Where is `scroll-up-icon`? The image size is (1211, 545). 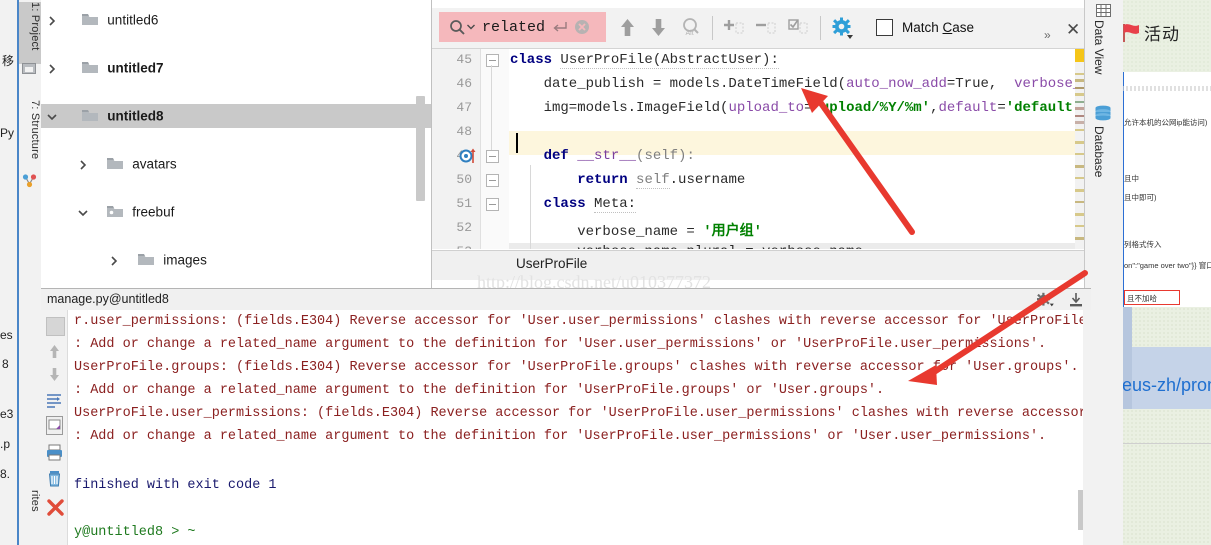 scroll-up-icon is located at coordinates (54, 351).